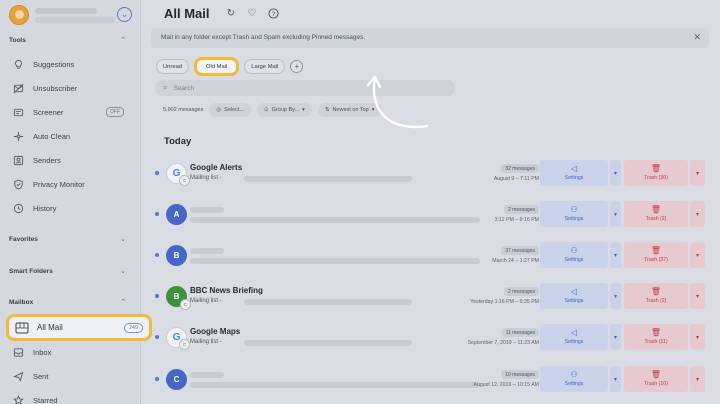 This screenshot has width=720, height=404. I want to click on avatar: C, so click(176, 379).